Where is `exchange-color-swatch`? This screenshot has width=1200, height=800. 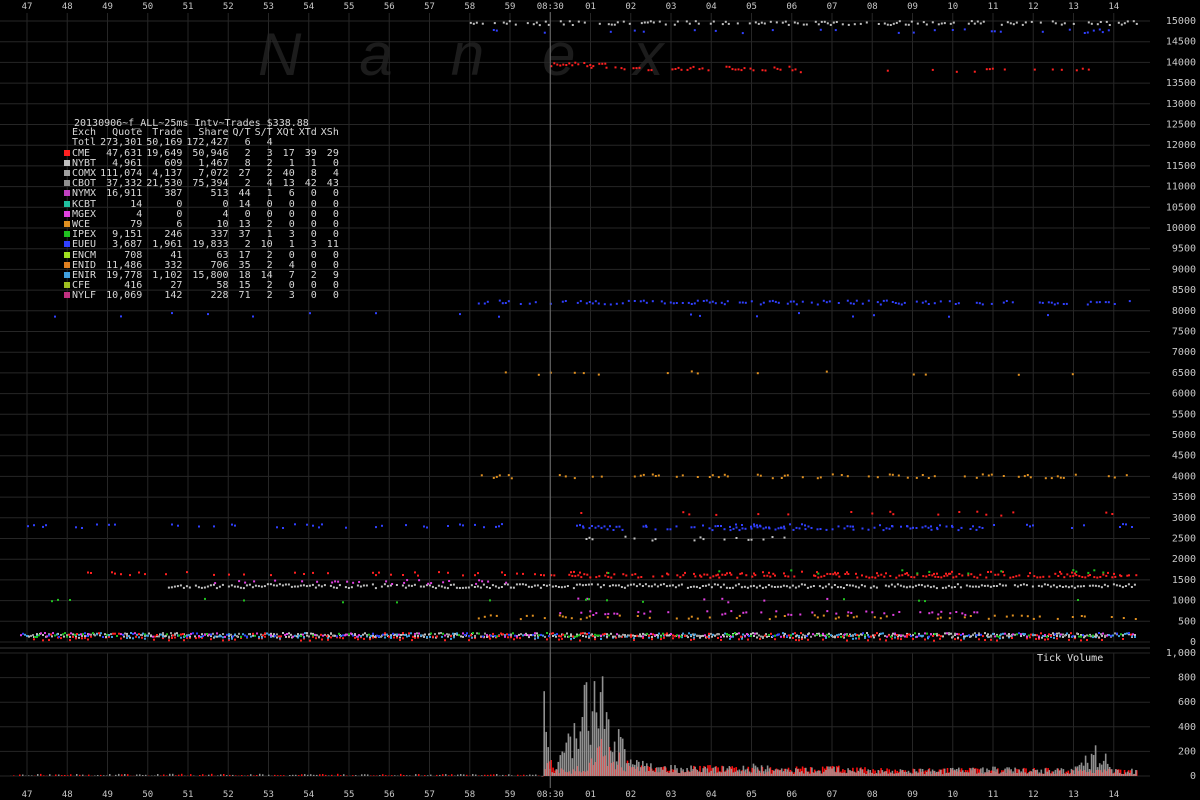 exchange-color-swatch is located at coordinates (67, 224).